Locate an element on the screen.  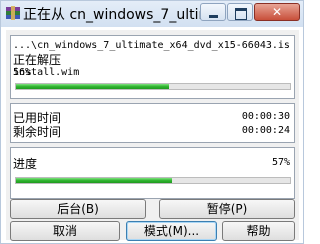
cancel-button: 取消 is located at coordinates (65, 231).